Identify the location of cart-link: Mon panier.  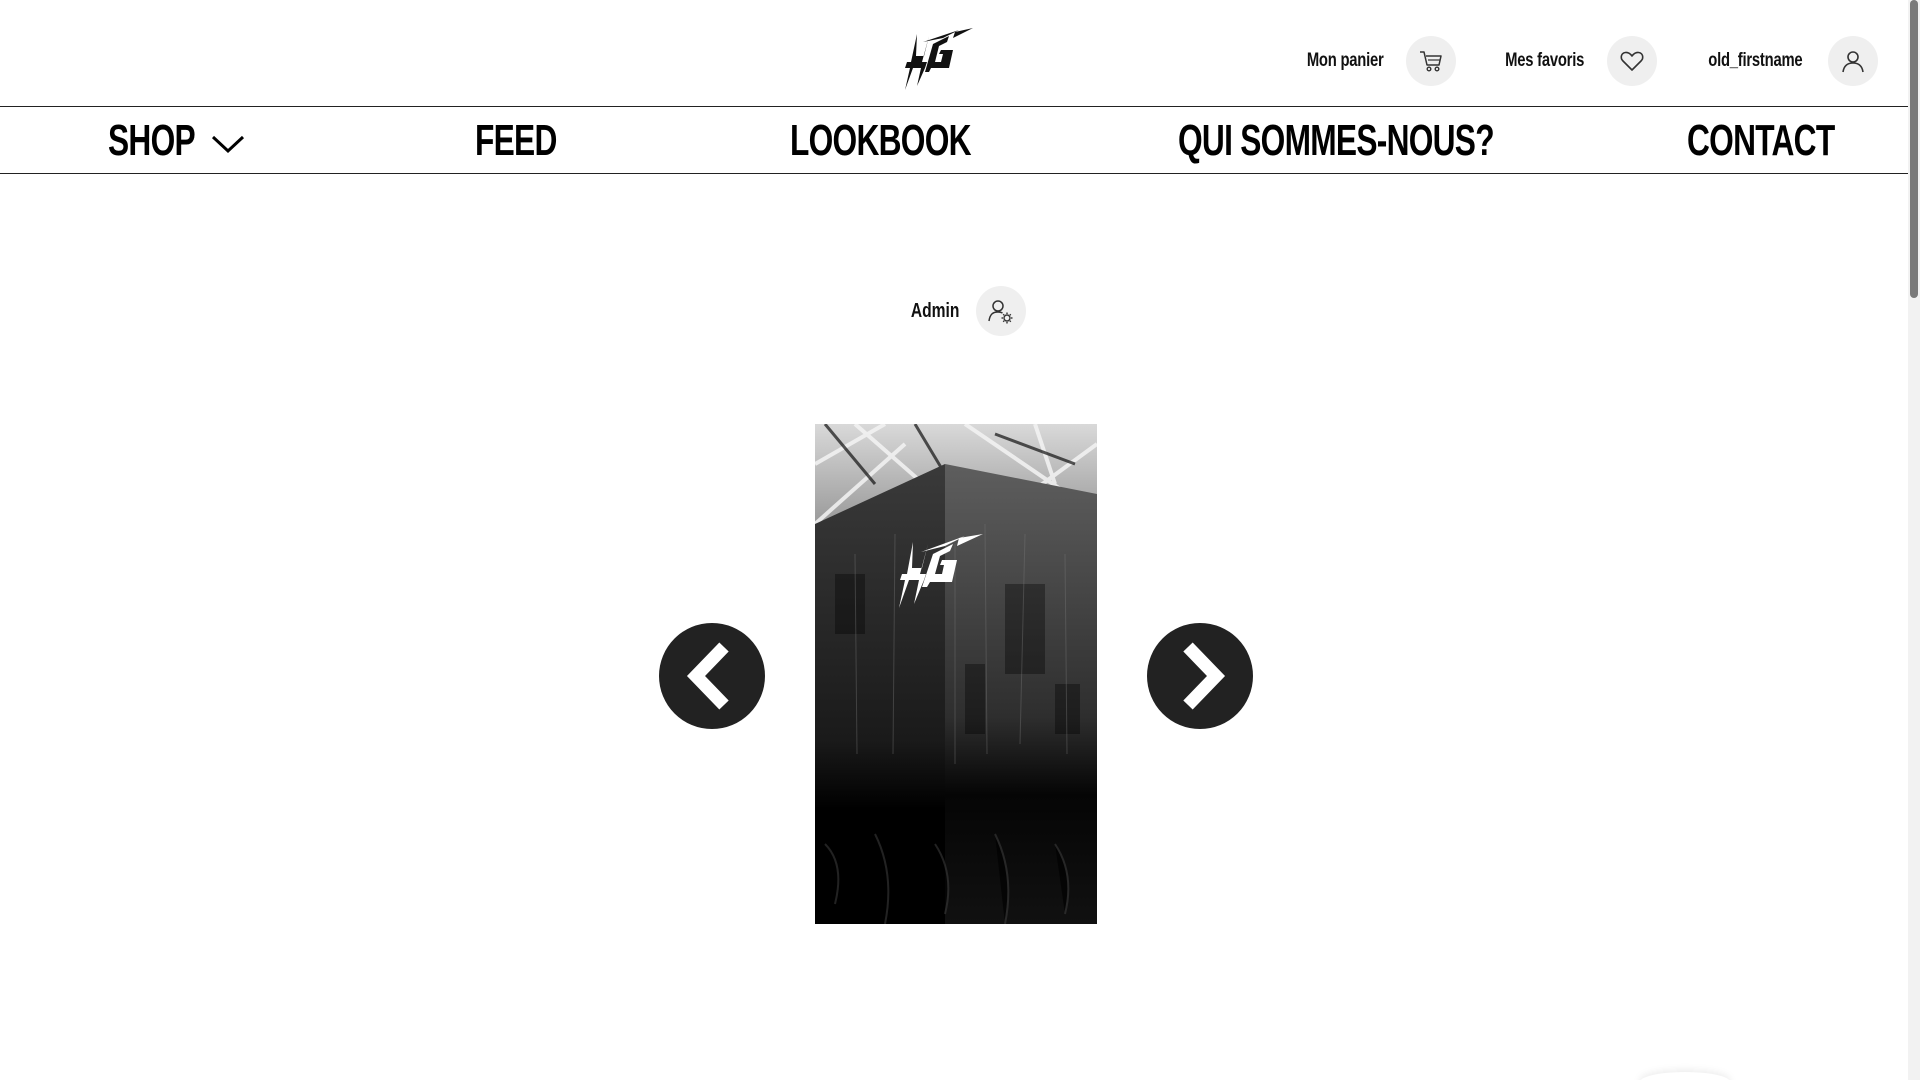
(1376, 61).